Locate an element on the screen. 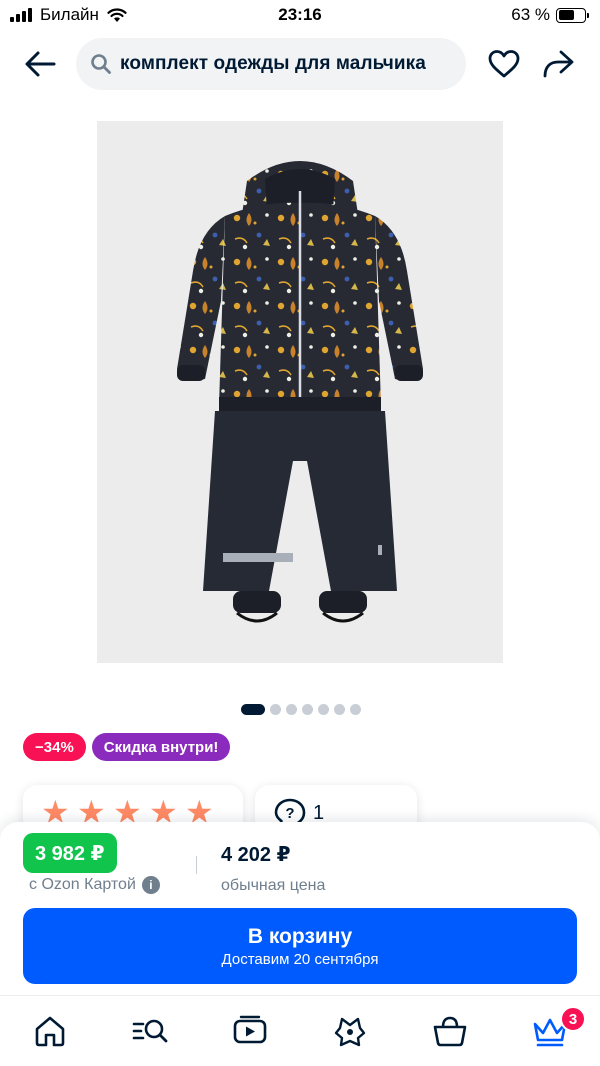 Image resolution: width=600 pixels, height=1066 pixels. share-button is located at coordinates (558, 64).